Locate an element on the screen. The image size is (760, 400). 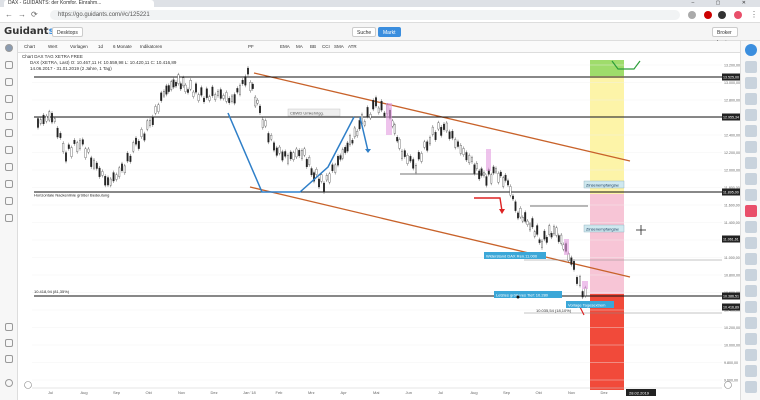
chat-icon is located at coordinates (9, 65).